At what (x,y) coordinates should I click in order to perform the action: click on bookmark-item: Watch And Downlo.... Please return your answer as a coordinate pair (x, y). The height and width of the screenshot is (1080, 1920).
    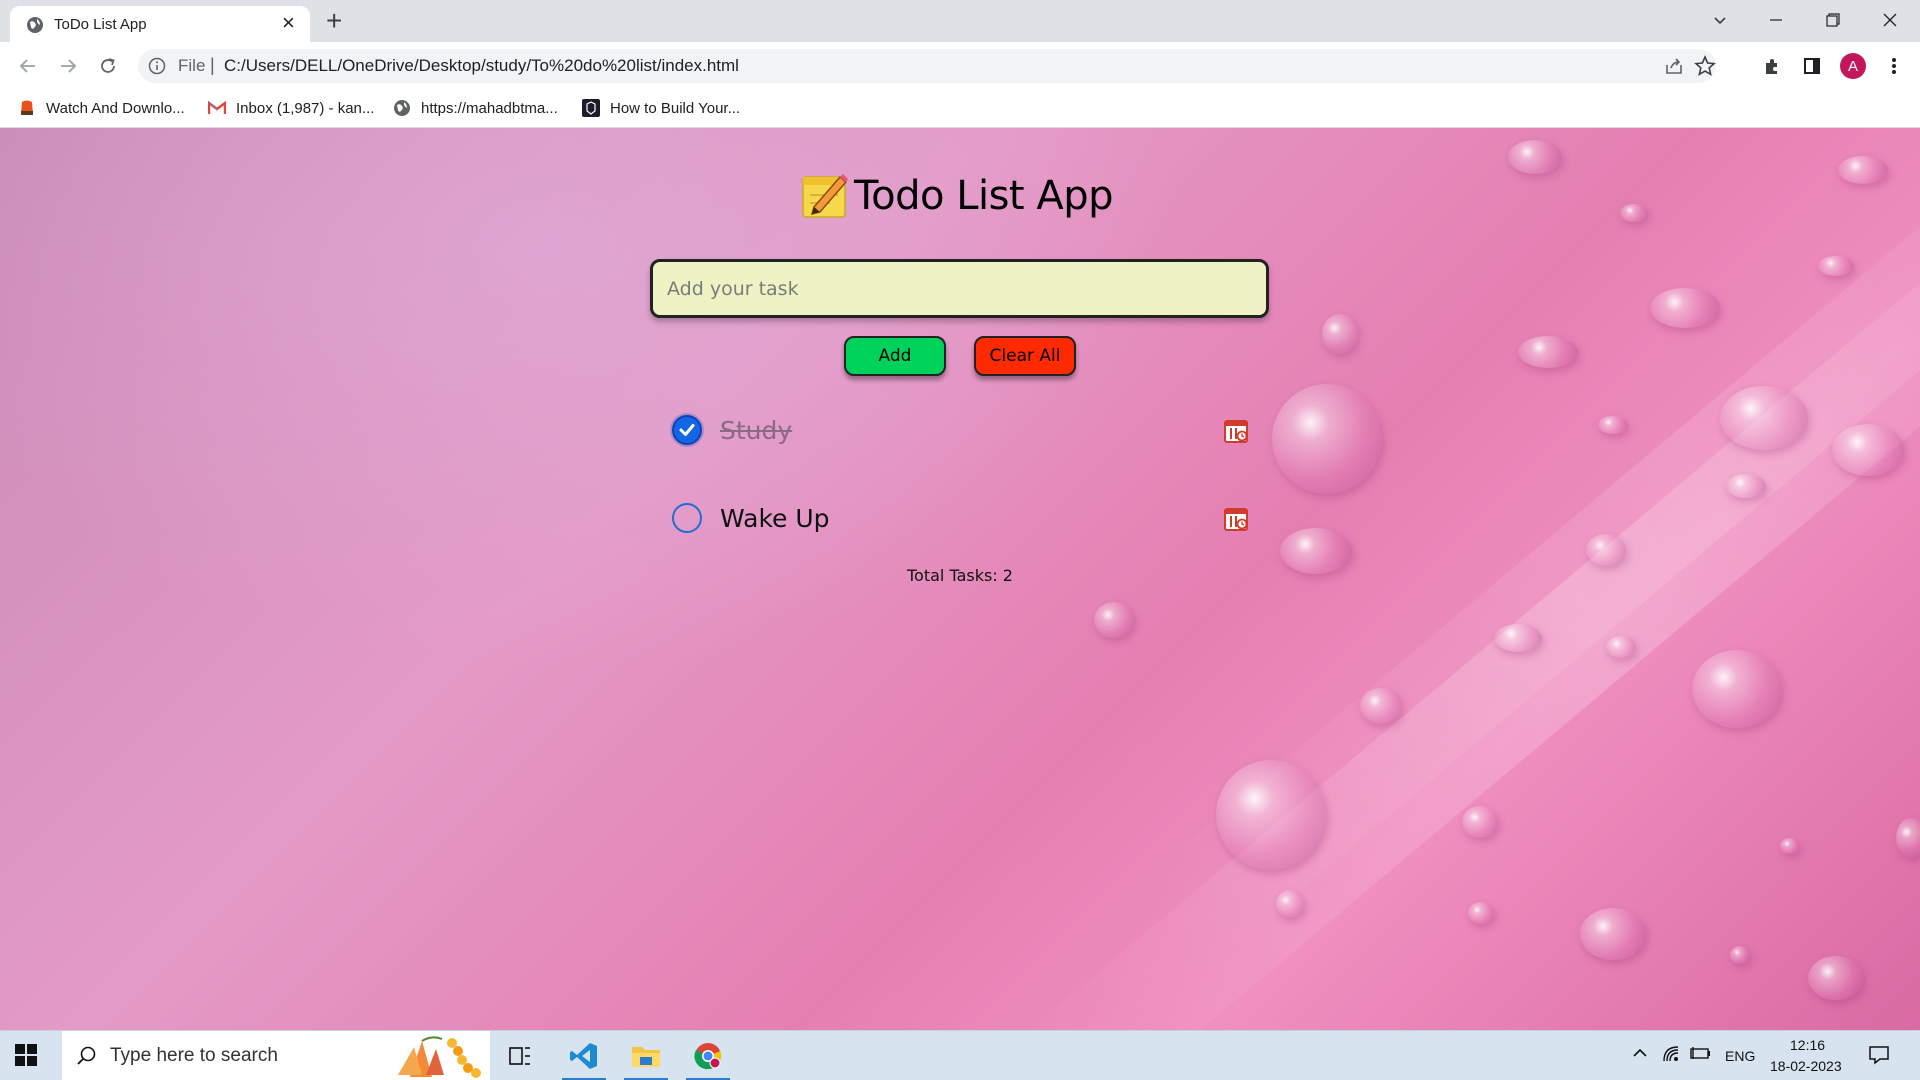
    Looking at the image, I should click on (101, 108).